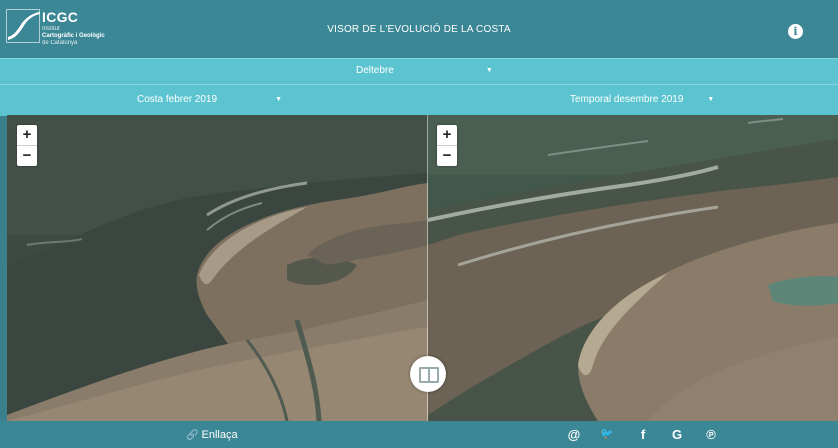 Image resolution: width=838 pixels, height=448 pixels. Describe the element at coordinates (643, 434) in the screenshot. I see `facebook-icon: f` at that location.